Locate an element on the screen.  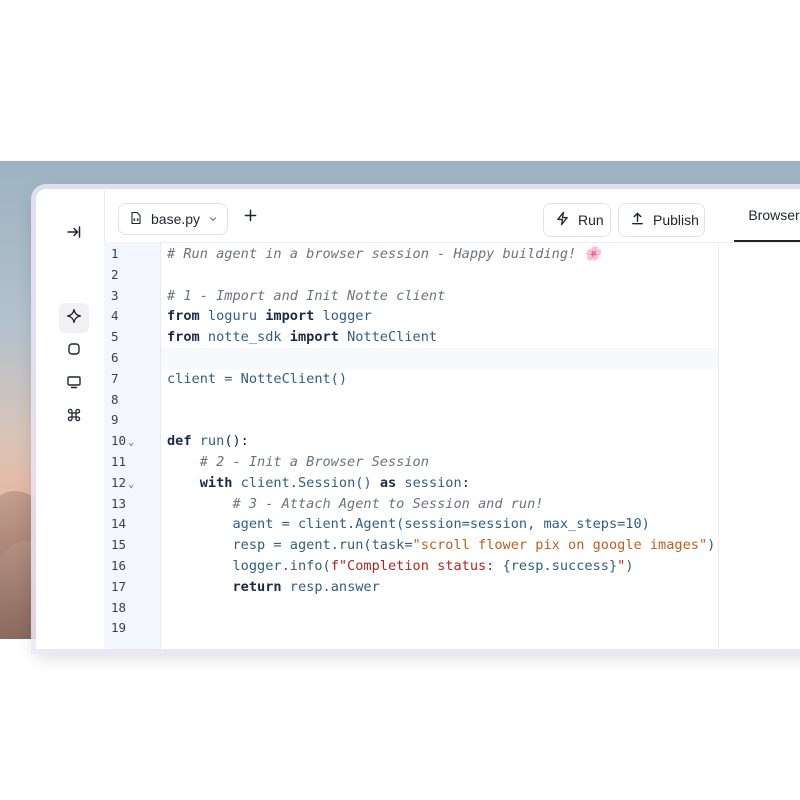
code-line: with client.Session() as session: is located at coordinates (439, 483).